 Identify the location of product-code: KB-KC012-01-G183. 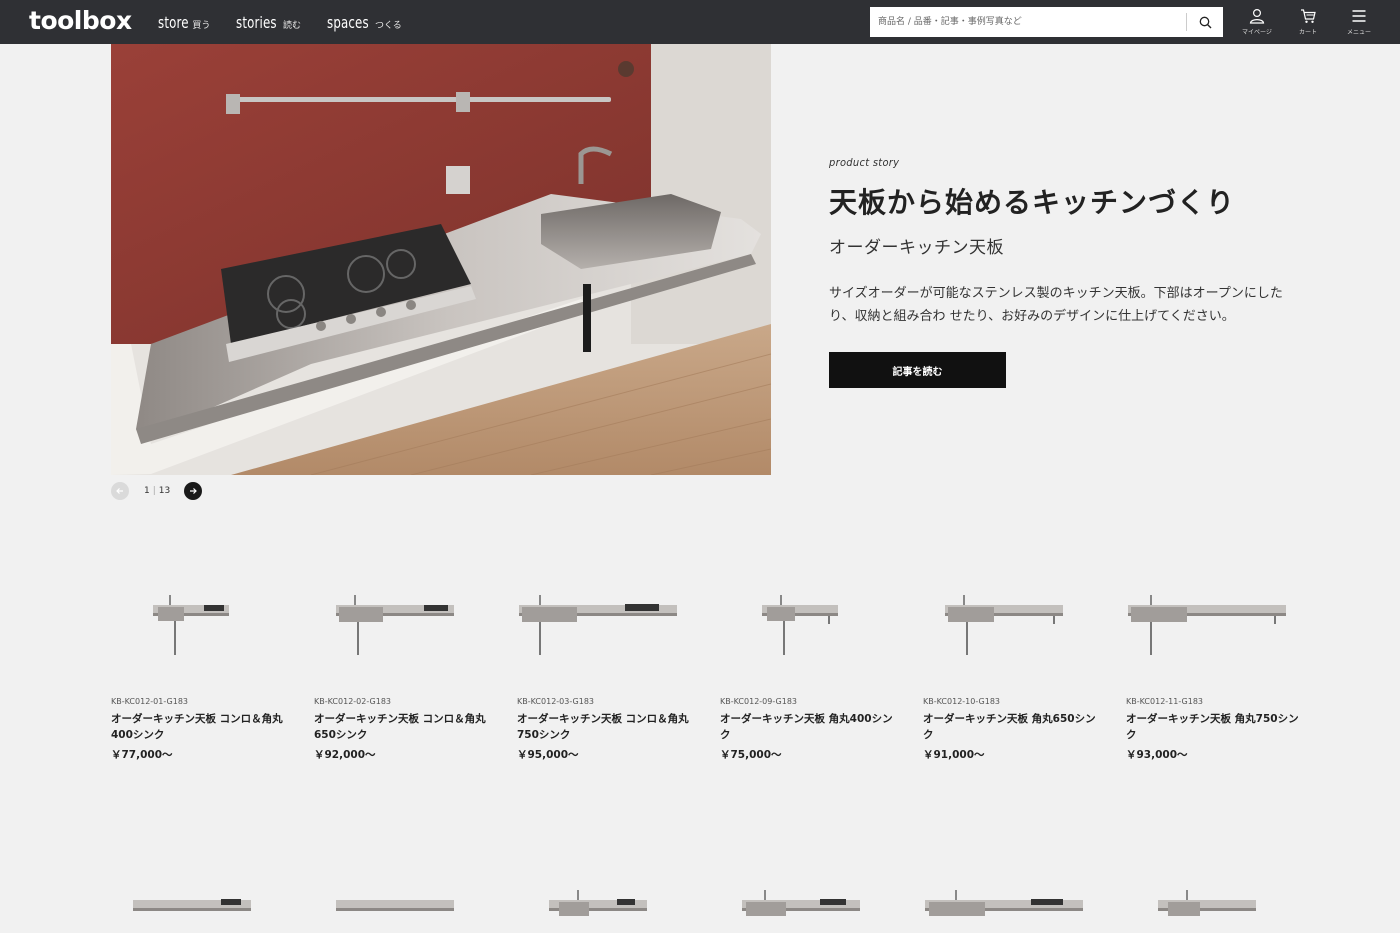
(149, 701).